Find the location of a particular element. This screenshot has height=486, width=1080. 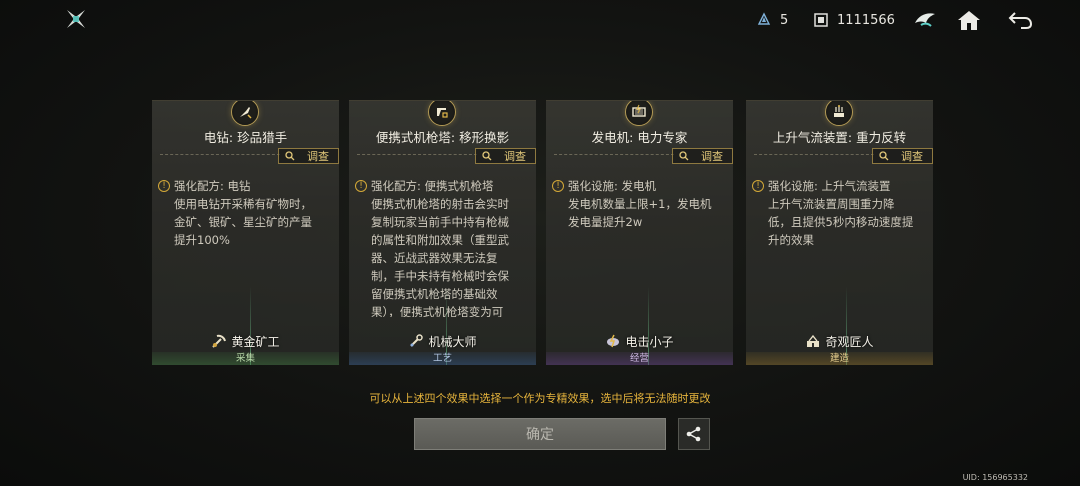

lightning-icon is located at coordinates (613, 341).